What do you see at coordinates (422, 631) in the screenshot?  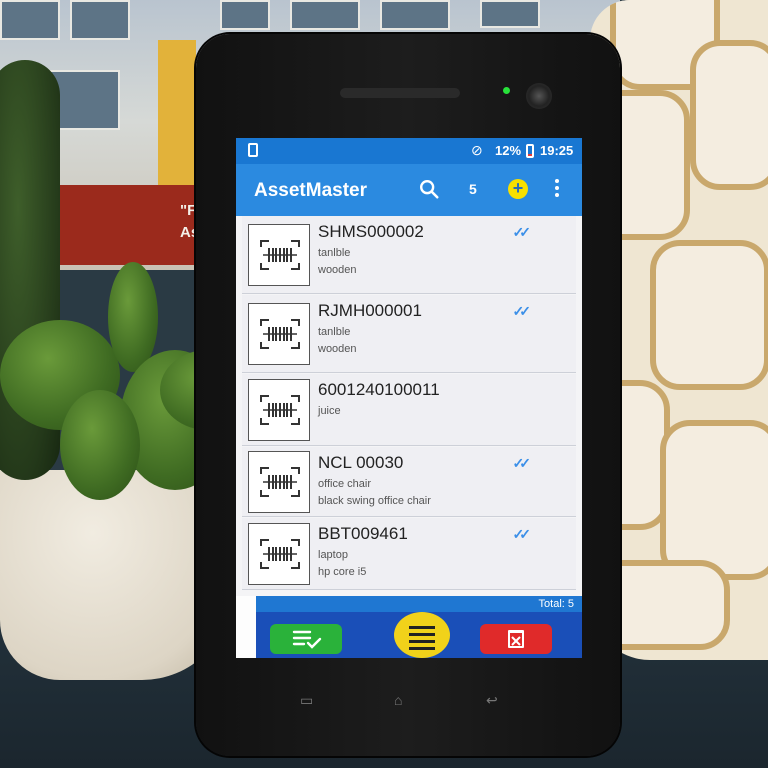 I see `menu-icon` at bounding box center [422, 631].